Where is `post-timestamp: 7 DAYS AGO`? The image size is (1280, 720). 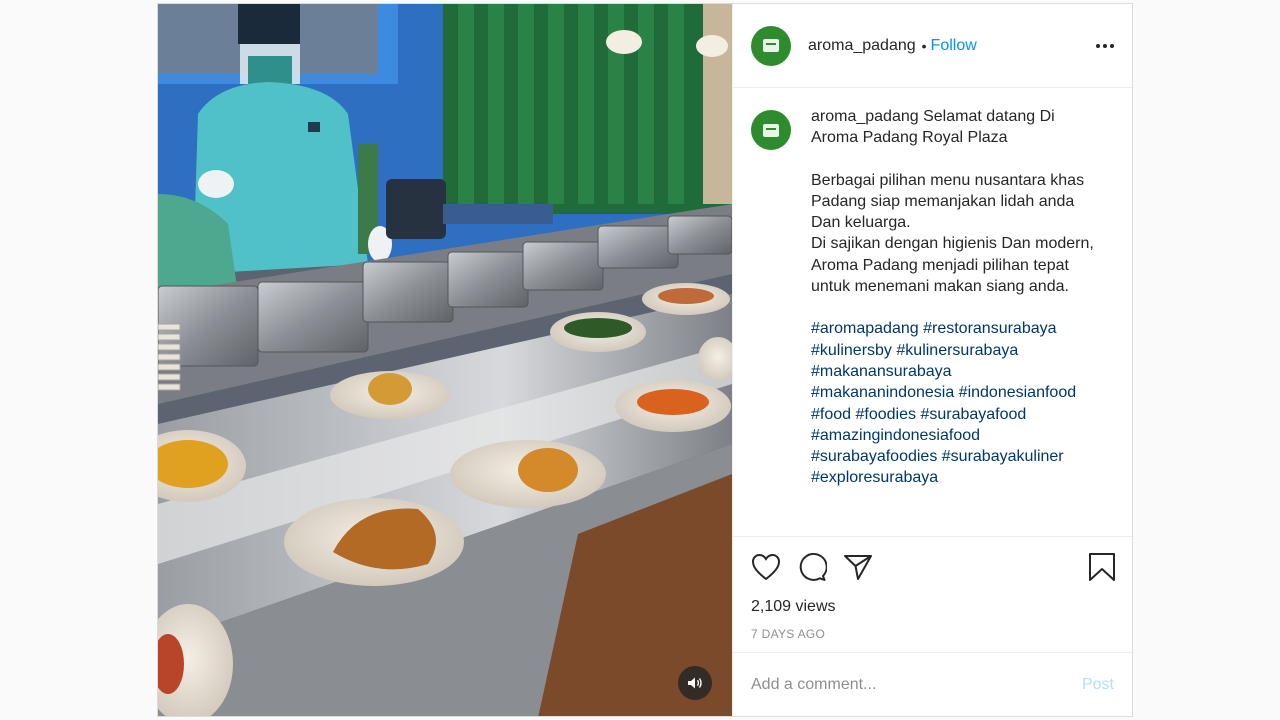
post-timestamp: 7 DAYS AGO is located at coordinates (932, 637).